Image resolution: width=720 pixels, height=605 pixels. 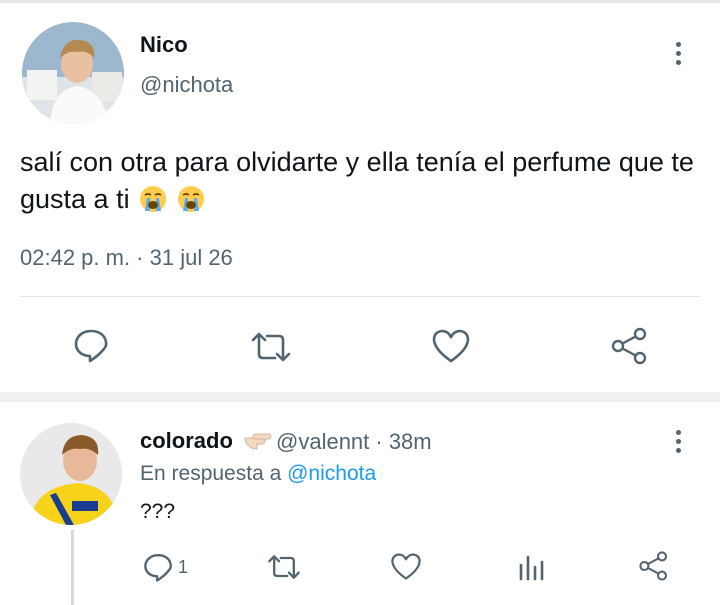 I want to click on author-handle: @nichota, so click(x=186, y=85).